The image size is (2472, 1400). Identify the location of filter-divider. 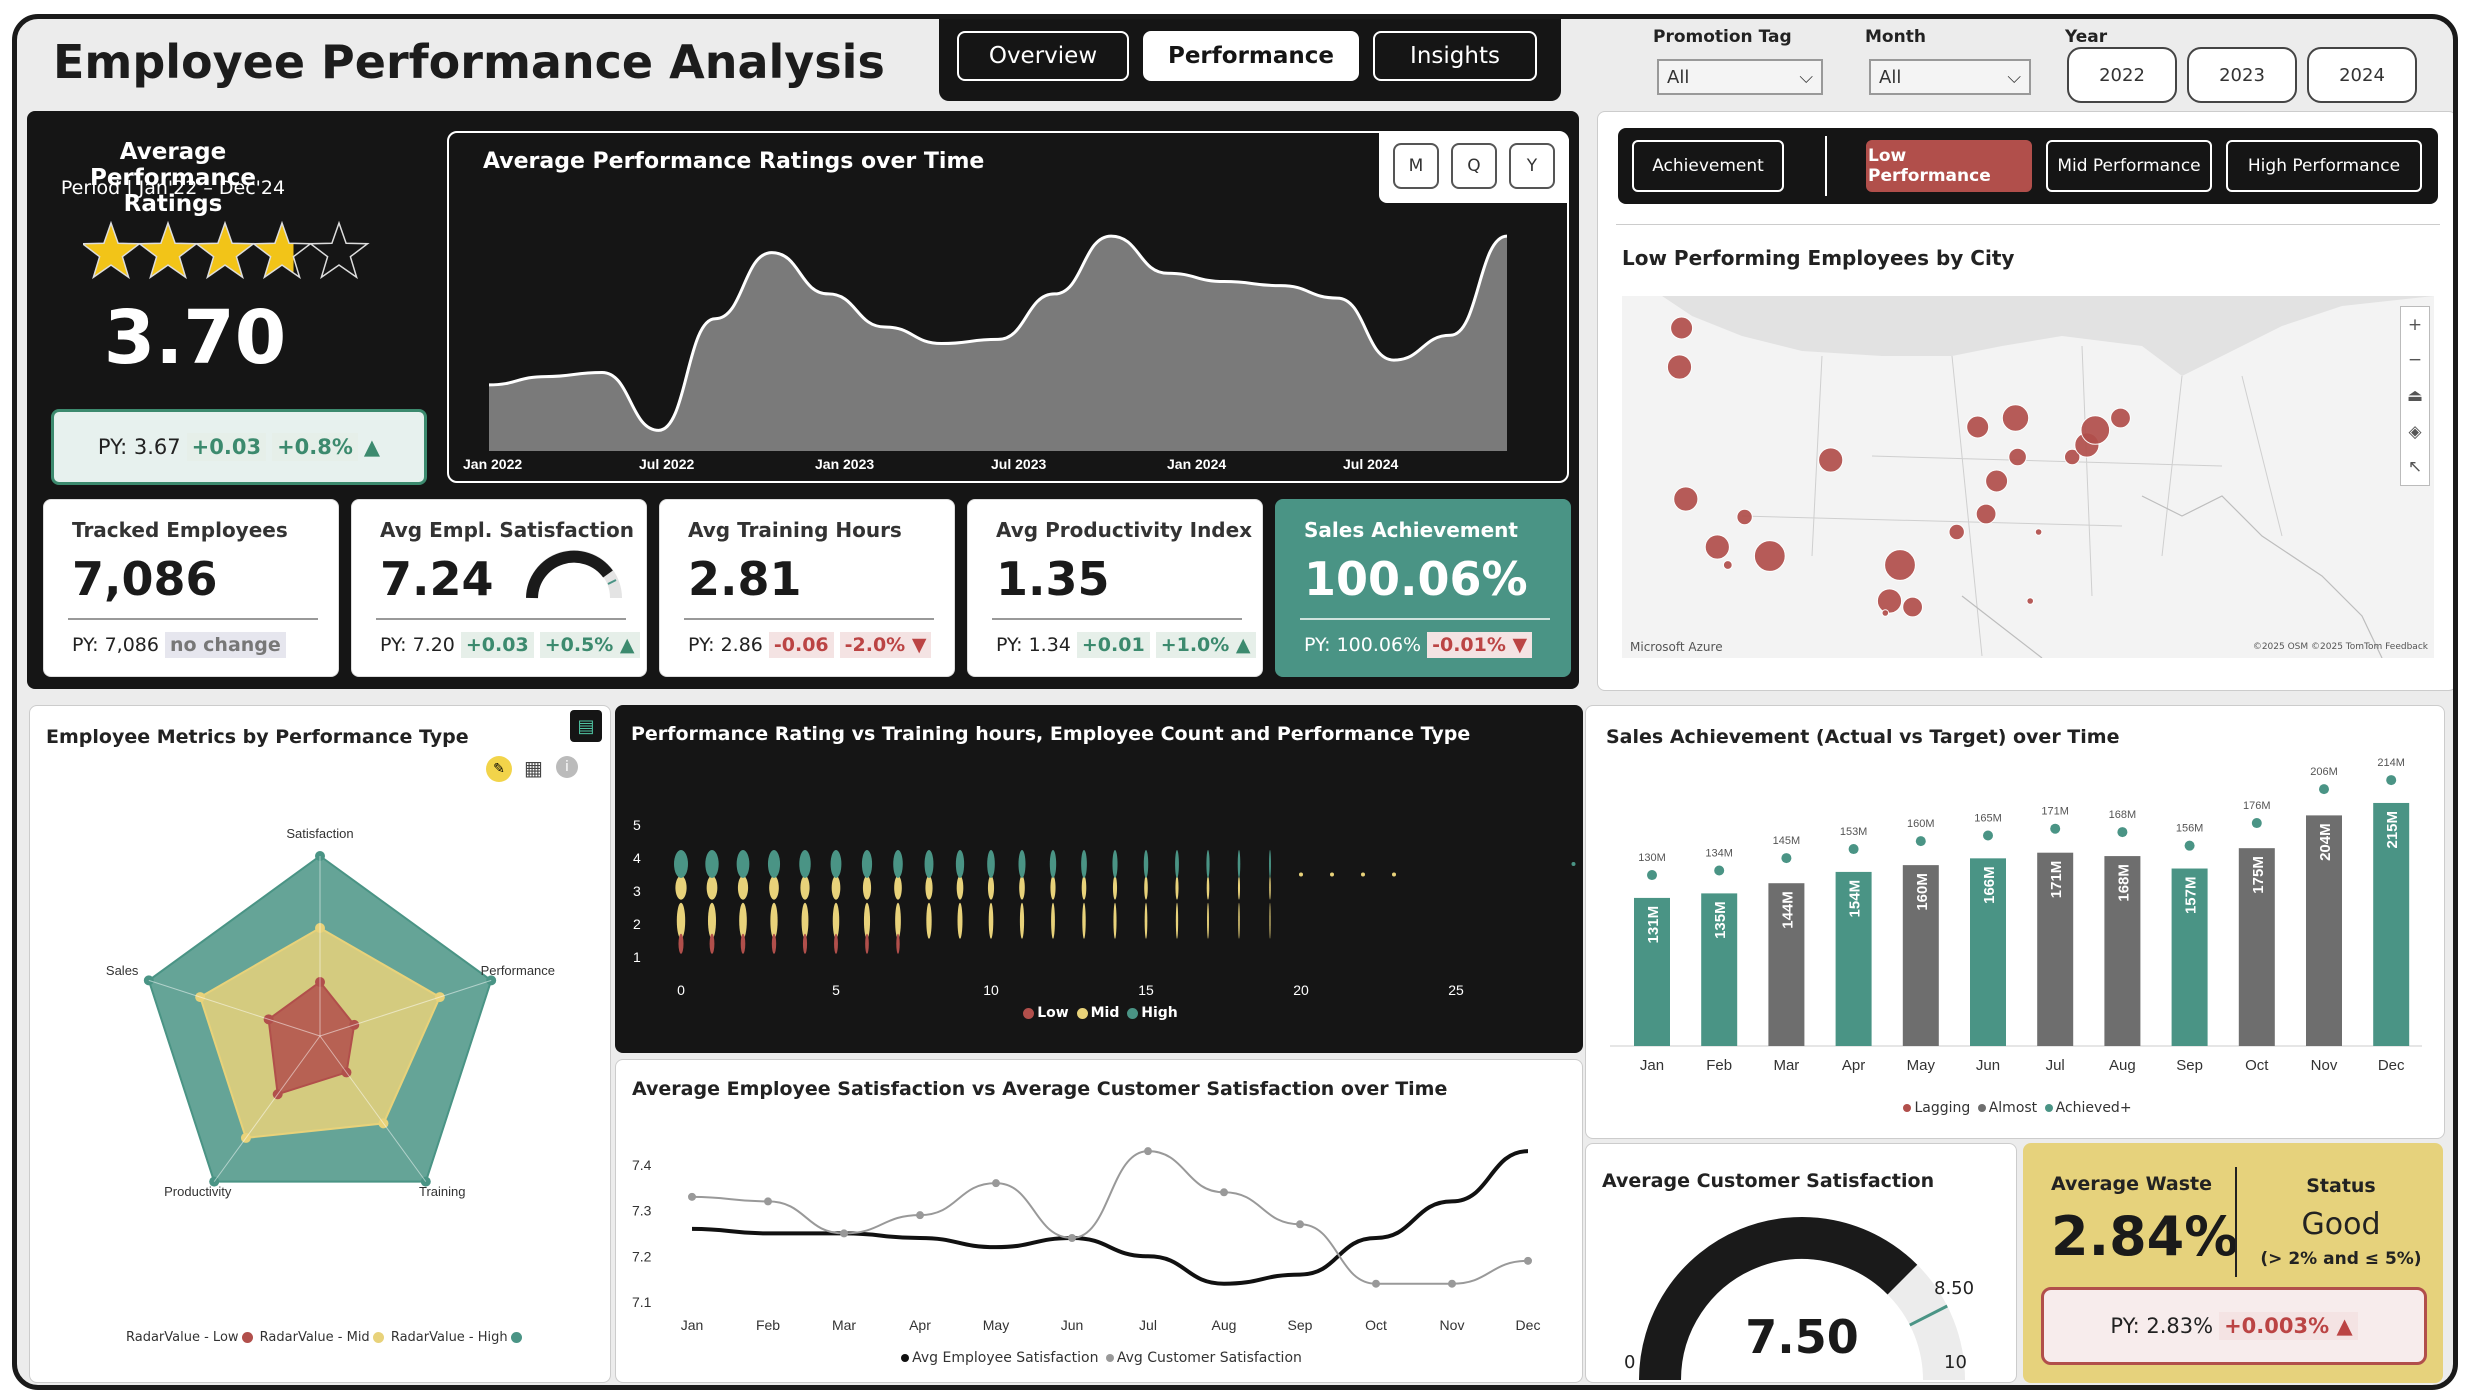
(1826, 166).